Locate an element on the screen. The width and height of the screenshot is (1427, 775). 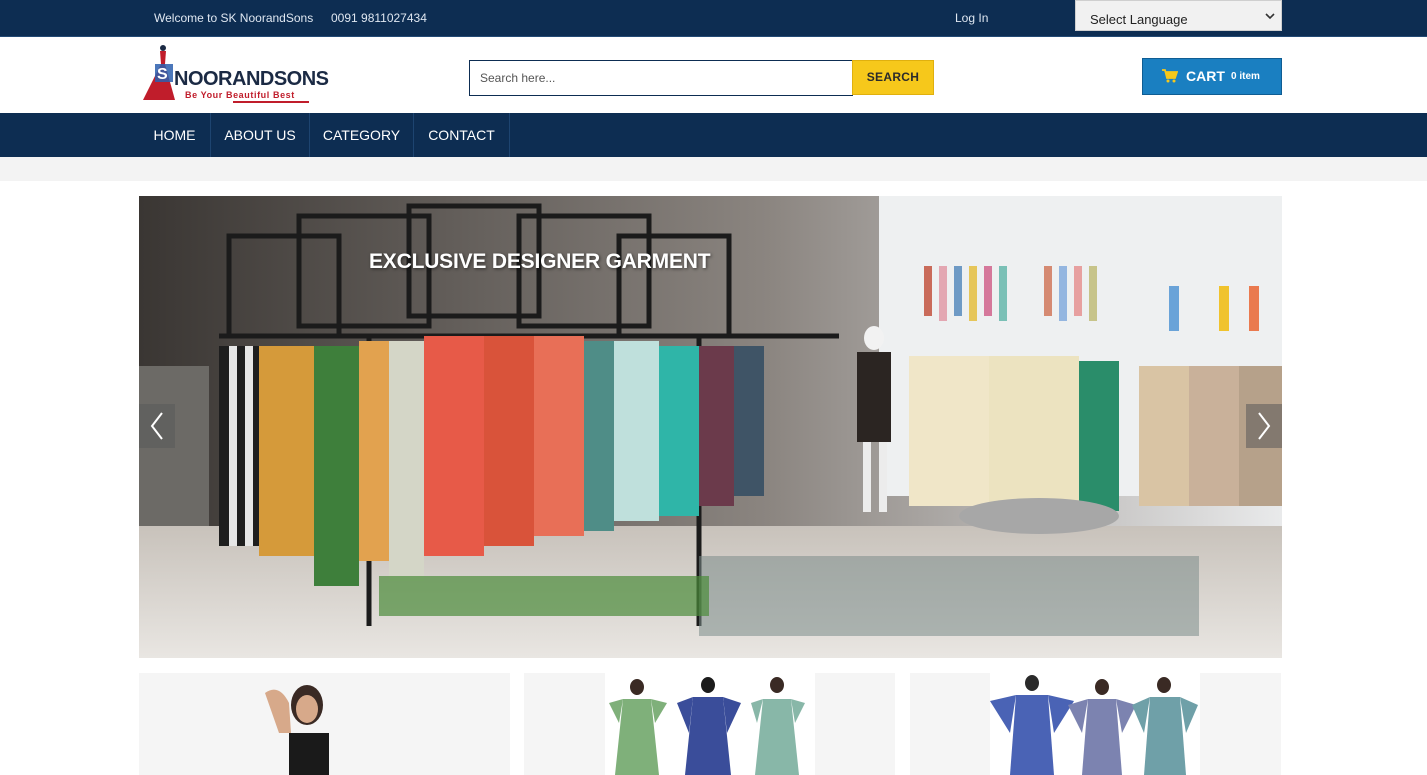
sub-bar is located at coordinates (713, 169).